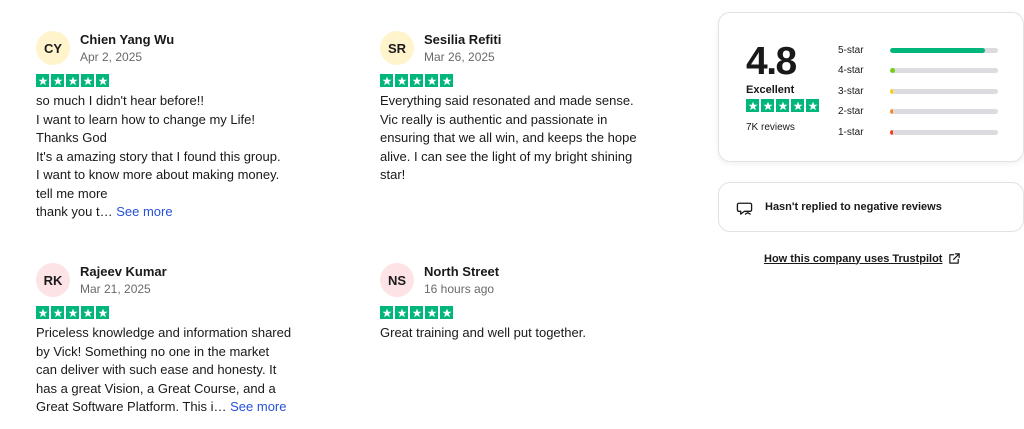 The height and width of the screenshot is (429, 1024). Describe the element at coordinates (530, 280) in the screenshot. I see `review-header: NS North Street 16 hours ago` at that location.